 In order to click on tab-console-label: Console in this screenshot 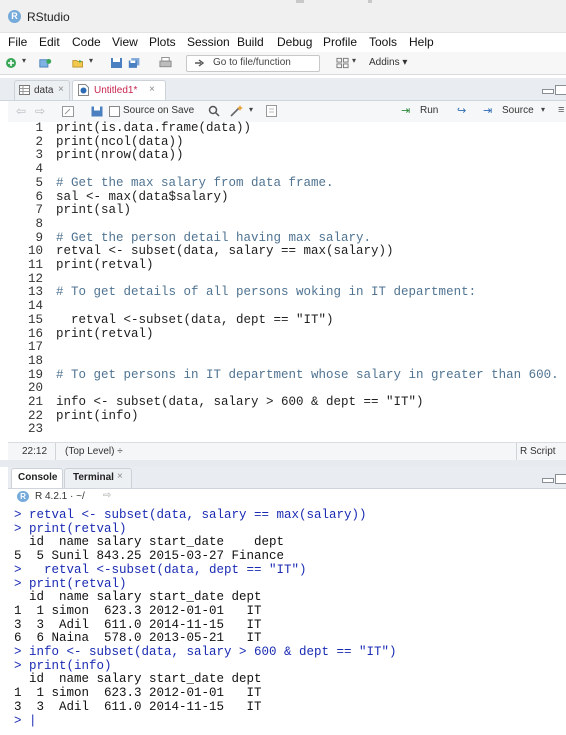, I will do `click(38, 477)`.